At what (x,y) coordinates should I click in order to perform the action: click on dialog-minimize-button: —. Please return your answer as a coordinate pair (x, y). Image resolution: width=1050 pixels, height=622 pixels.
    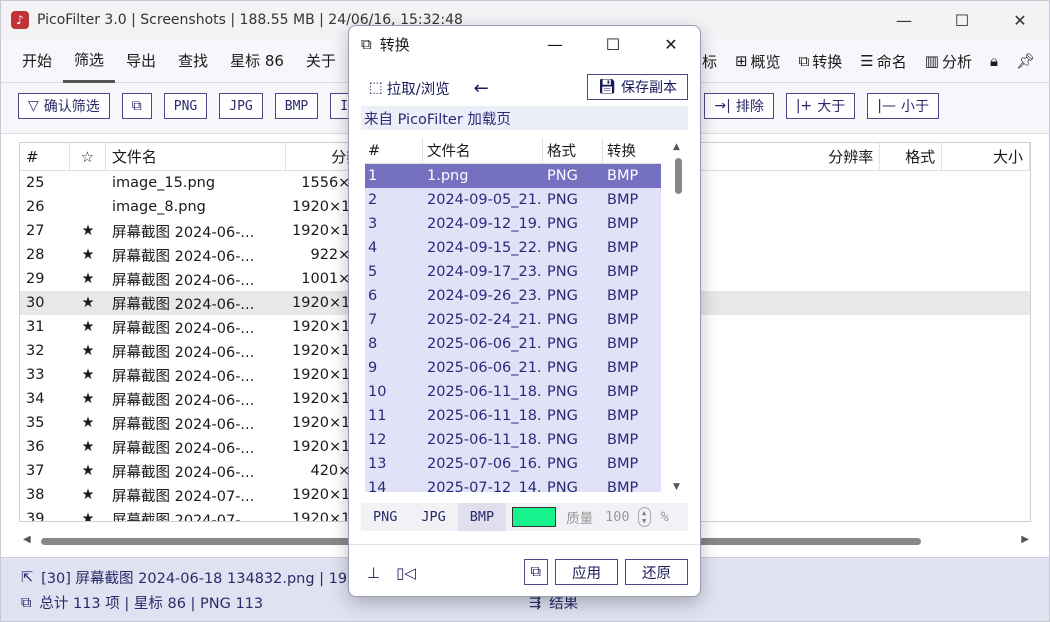
    Looking at the image, I should click on (555, 44).